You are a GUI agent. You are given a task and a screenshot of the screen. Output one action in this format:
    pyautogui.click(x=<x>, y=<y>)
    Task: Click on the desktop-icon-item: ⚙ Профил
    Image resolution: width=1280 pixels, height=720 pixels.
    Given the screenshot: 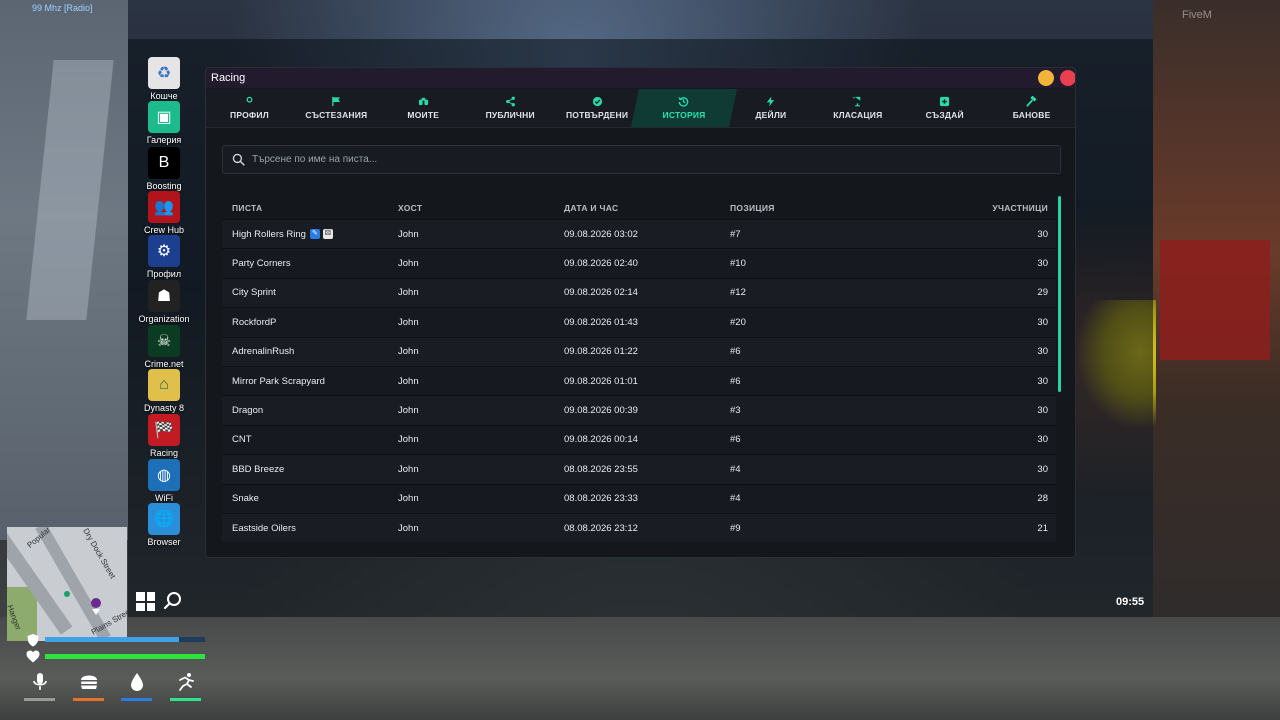 What is the action you would take?
    pyautogui.click(x=164, y=257)
    